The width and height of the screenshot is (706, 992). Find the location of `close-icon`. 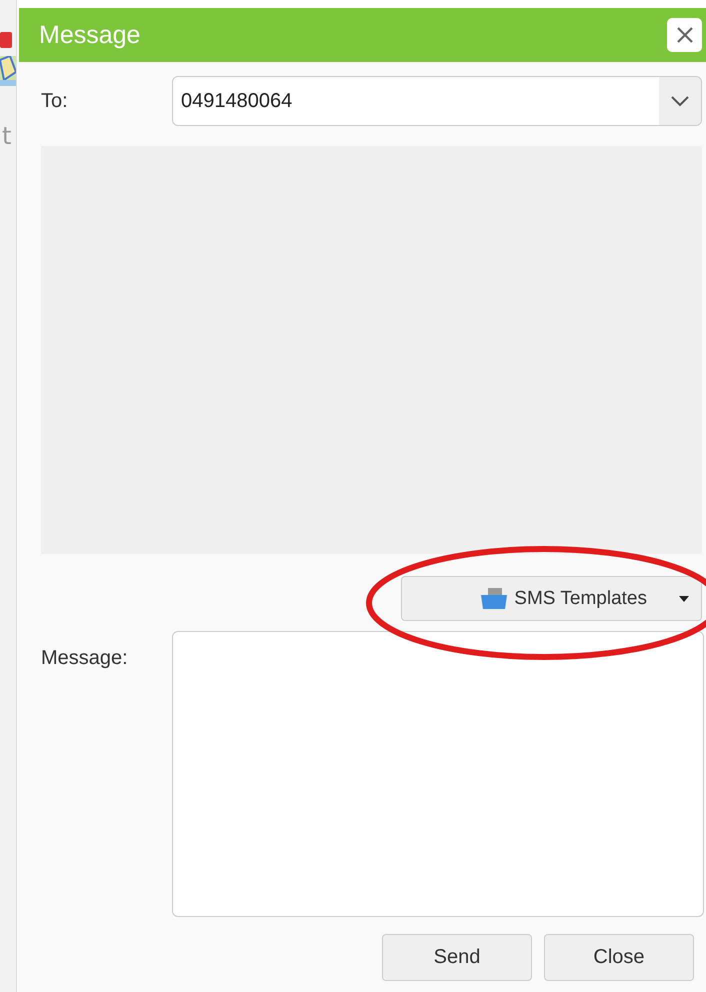

close-icon is located at coordinates (685, 35).